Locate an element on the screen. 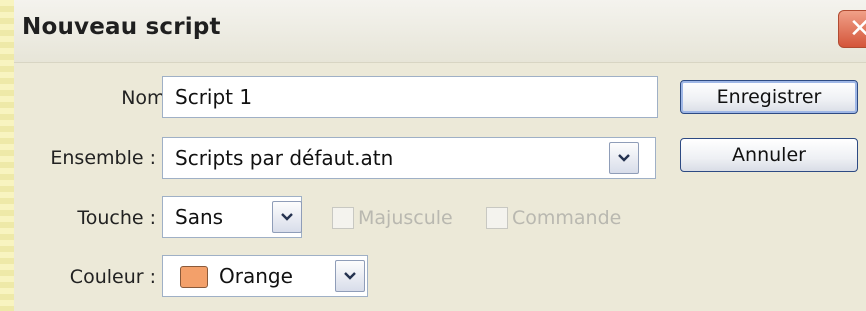  name-label: Nom : is located at coordinates (149, 98).